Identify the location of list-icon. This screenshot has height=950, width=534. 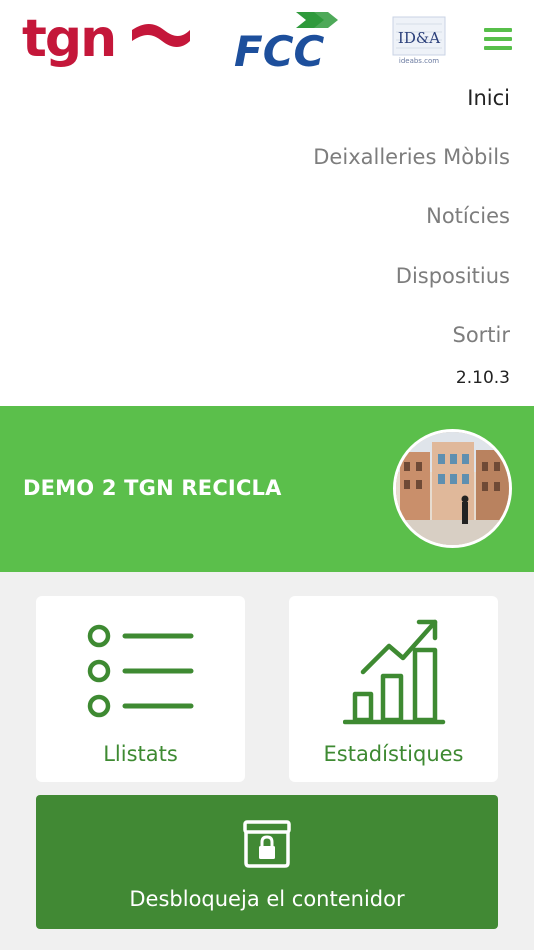
(140, 671).